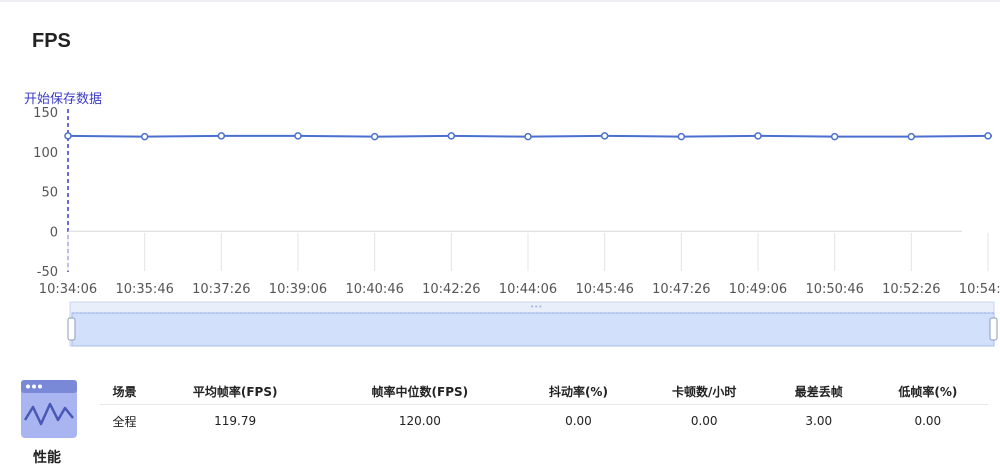 This screenshot has height=475, width=1000. I want to click on col-low-fps-rate: 低帧率(%), so click(927, 391).